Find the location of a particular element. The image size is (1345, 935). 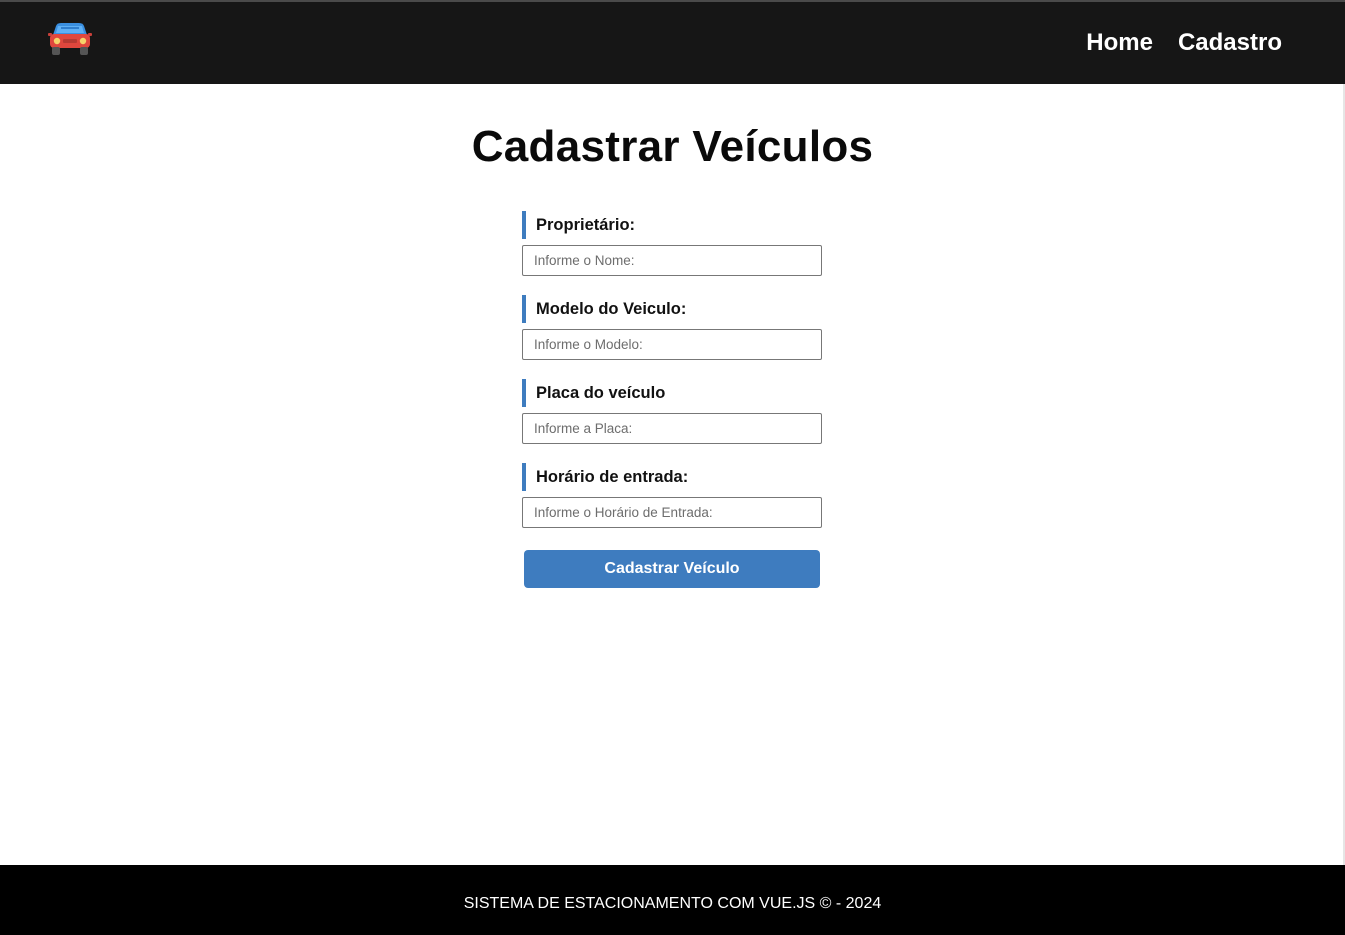

entry-time-field-group: Horário de entrada: is located at coordinates (672, 505).